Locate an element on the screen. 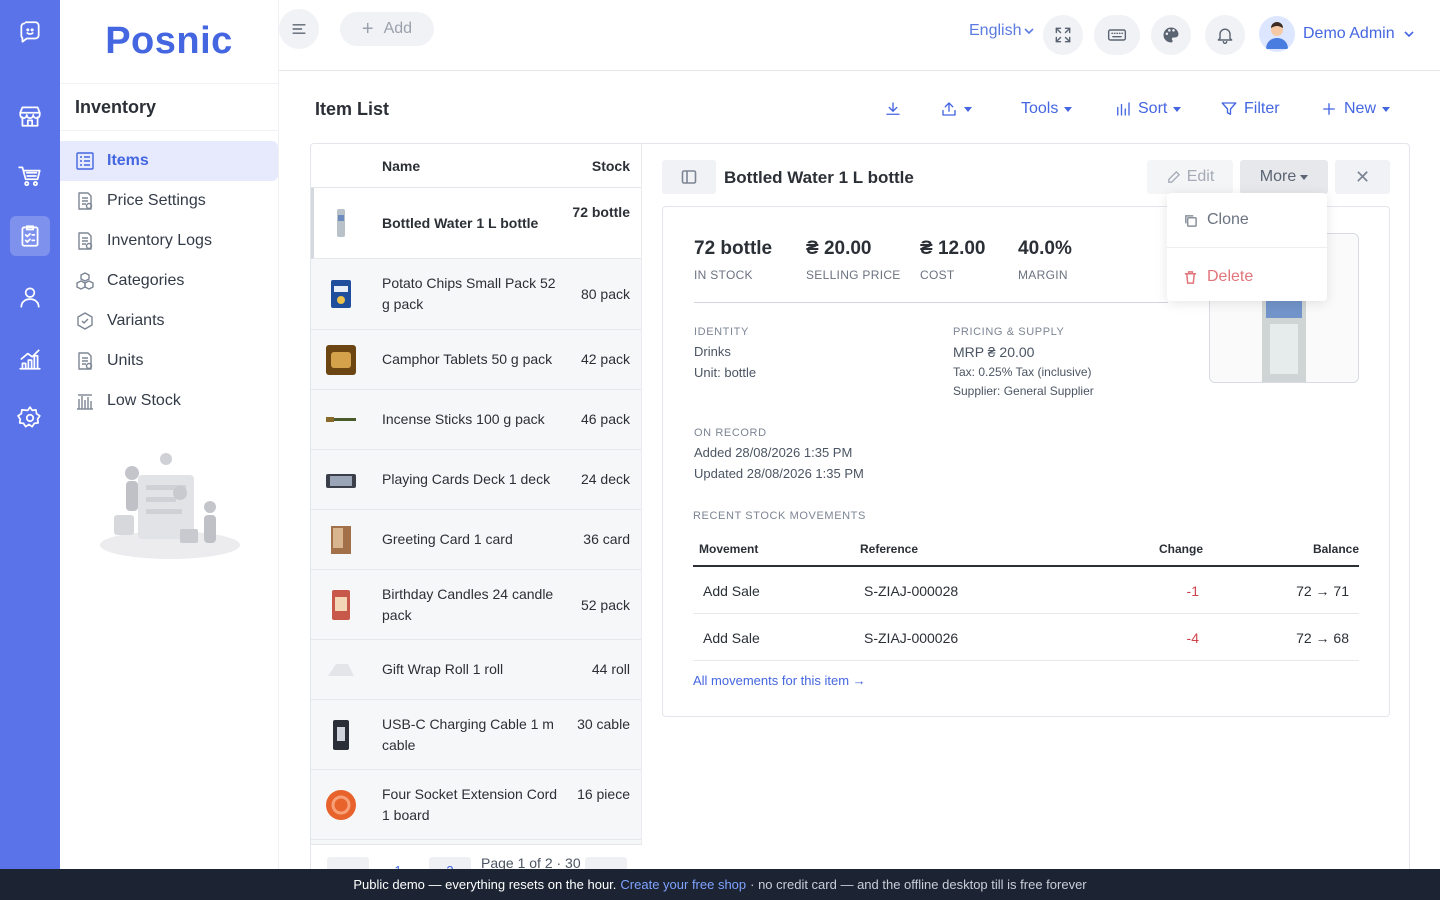 The height and width of the screenshot is (900, 1440). close-button: ✕ is located at coordinates (1362, 177).